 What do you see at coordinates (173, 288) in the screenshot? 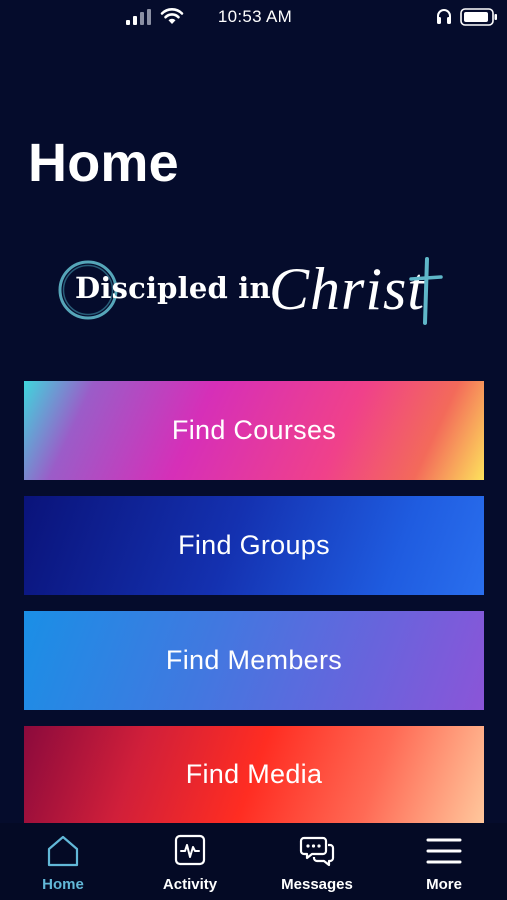
I see `logo-text-discipled: Discipled in` at bounding box center [173, 288].